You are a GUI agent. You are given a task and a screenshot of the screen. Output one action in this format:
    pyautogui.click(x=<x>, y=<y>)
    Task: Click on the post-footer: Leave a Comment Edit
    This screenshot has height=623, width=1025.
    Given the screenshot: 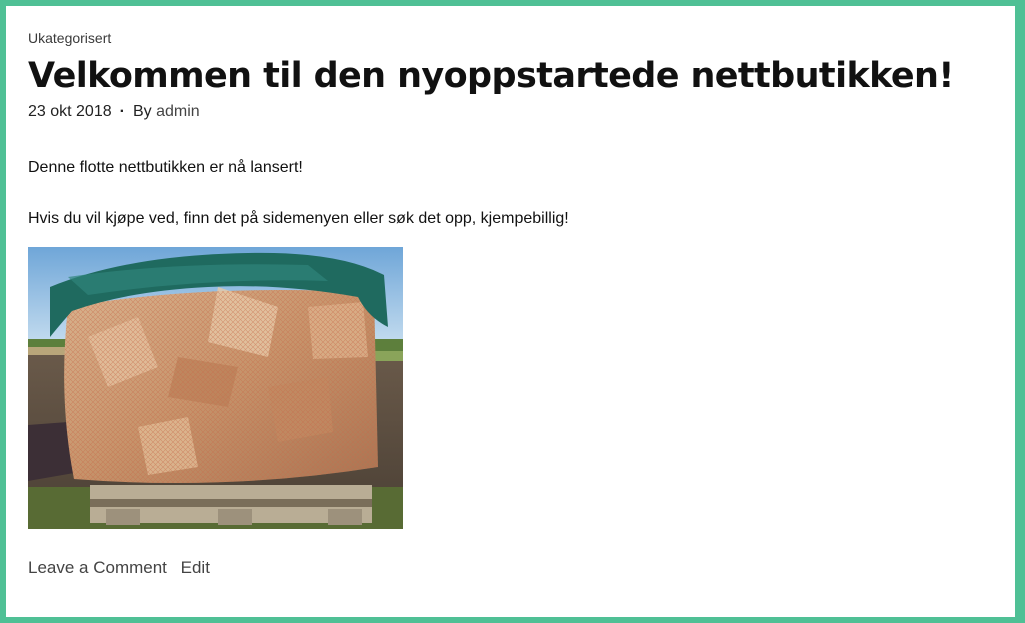 What is the action you would take?
    pyautogui.click(x=508, y=568)
    